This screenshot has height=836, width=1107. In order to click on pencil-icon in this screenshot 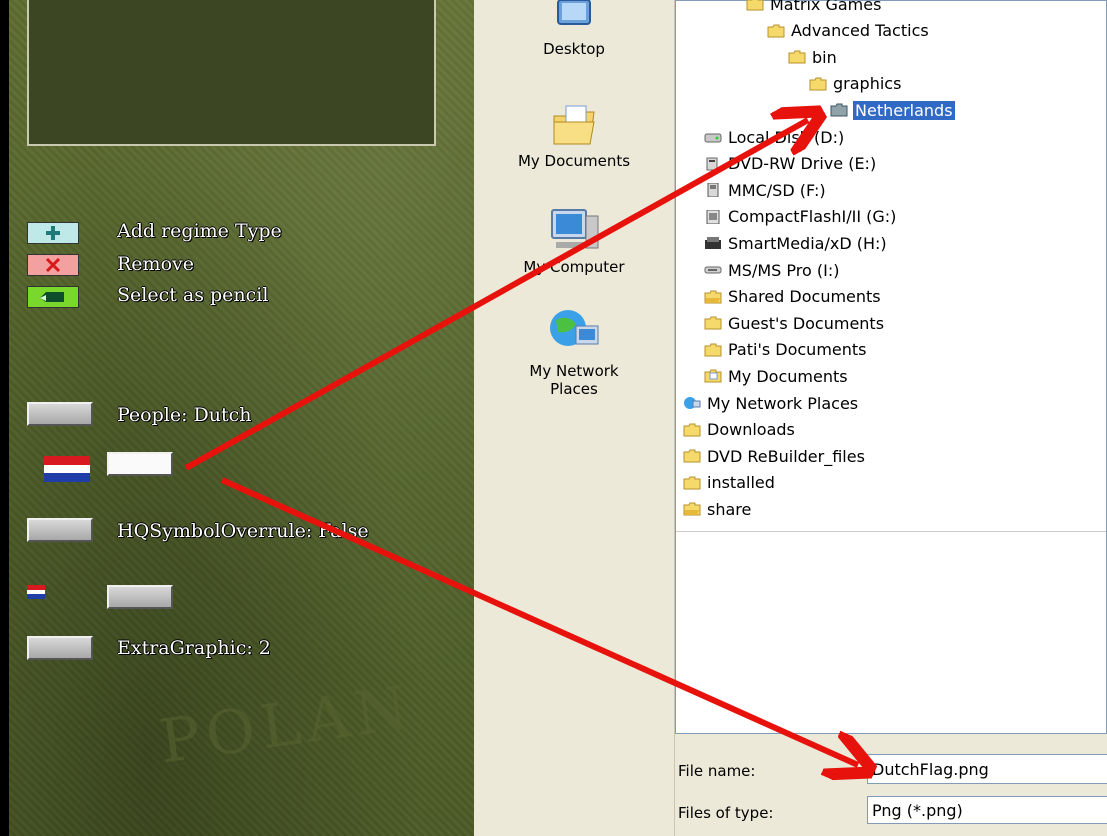, I will do `click(52, 297)`.